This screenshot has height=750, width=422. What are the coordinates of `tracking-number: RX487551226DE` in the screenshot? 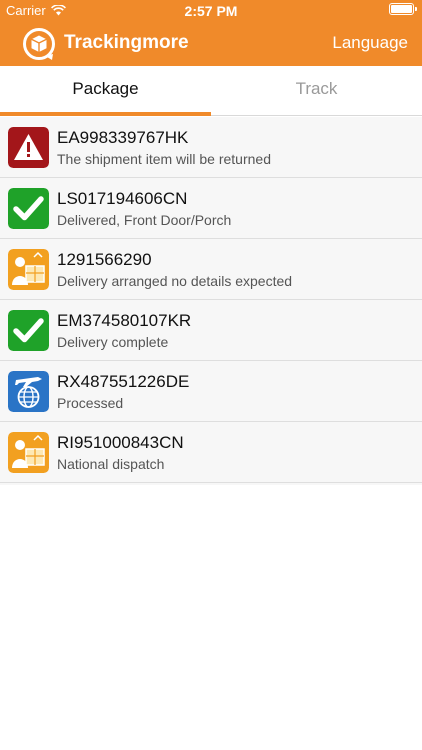 It's located at (123, 381).